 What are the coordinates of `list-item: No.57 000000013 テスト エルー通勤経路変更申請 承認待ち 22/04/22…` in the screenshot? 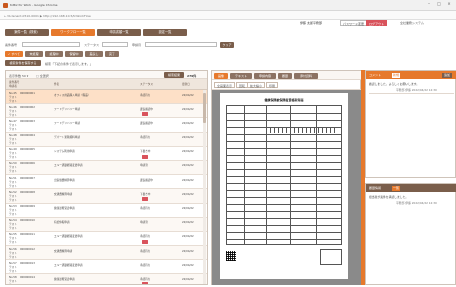 It's located at (106, 267).